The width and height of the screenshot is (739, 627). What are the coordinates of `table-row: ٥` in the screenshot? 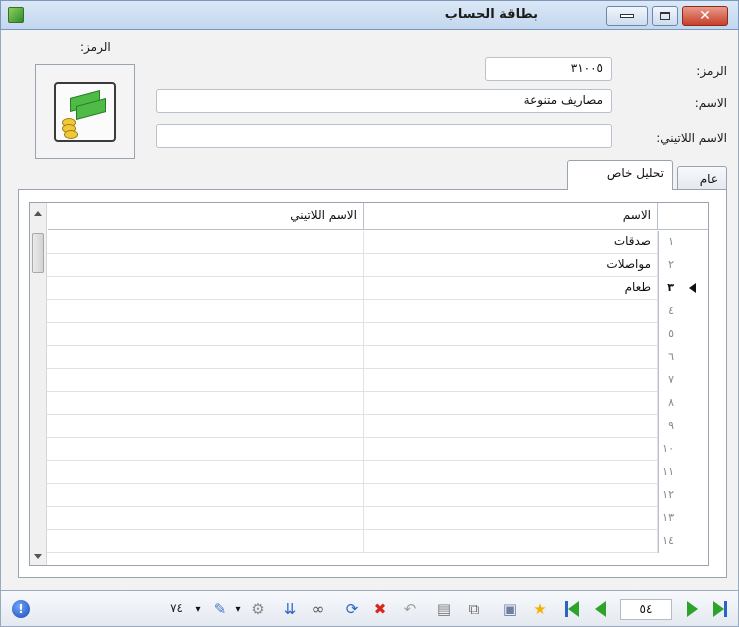 It's located at (369, 334).